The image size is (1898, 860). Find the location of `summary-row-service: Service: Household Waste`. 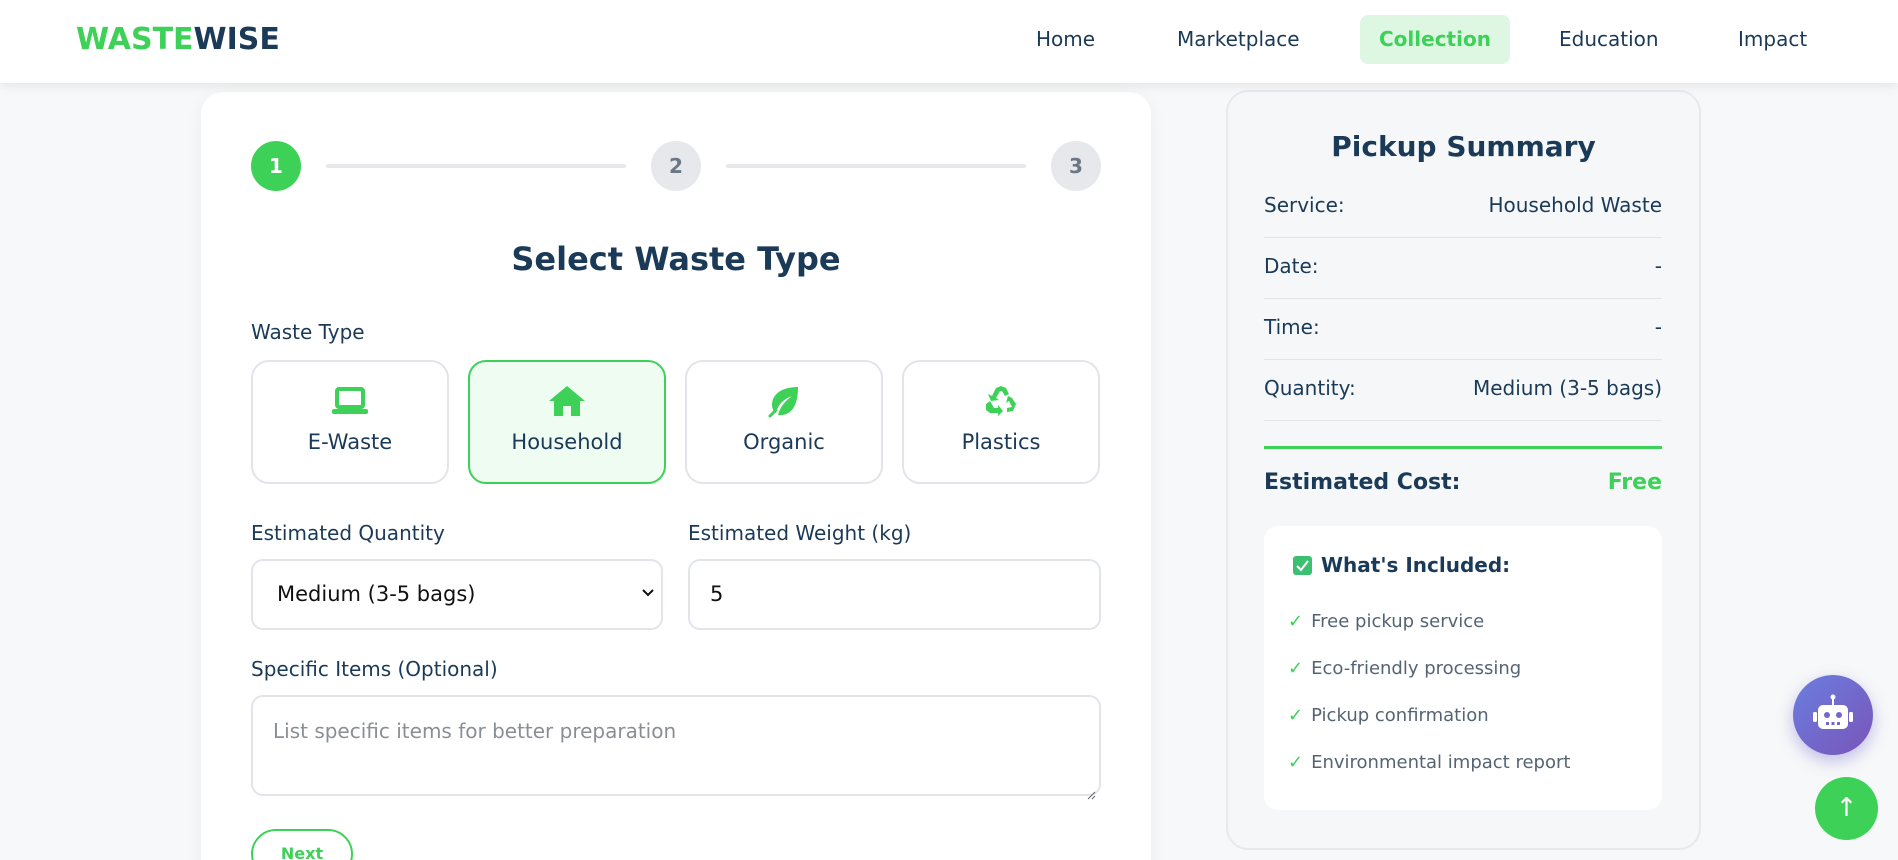

summary-row-service: Service: Household Waste is located at coordinates (1463, 207).